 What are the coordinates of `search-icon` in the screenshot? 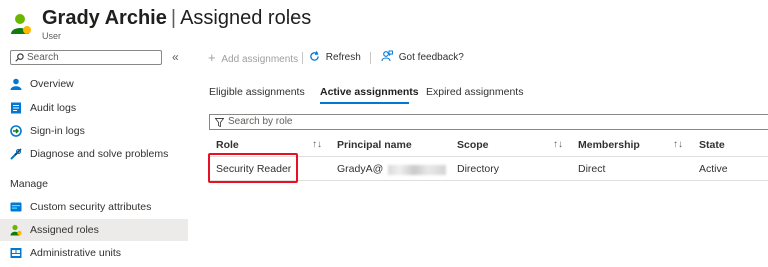 It's located at (19, 57).